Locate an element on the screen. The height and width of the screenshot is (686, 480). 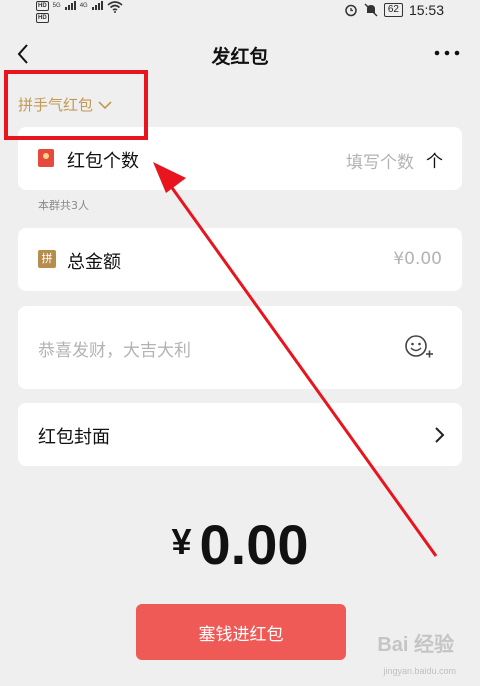
total-display: ¥0.00 is located at coordinates (240, 544).